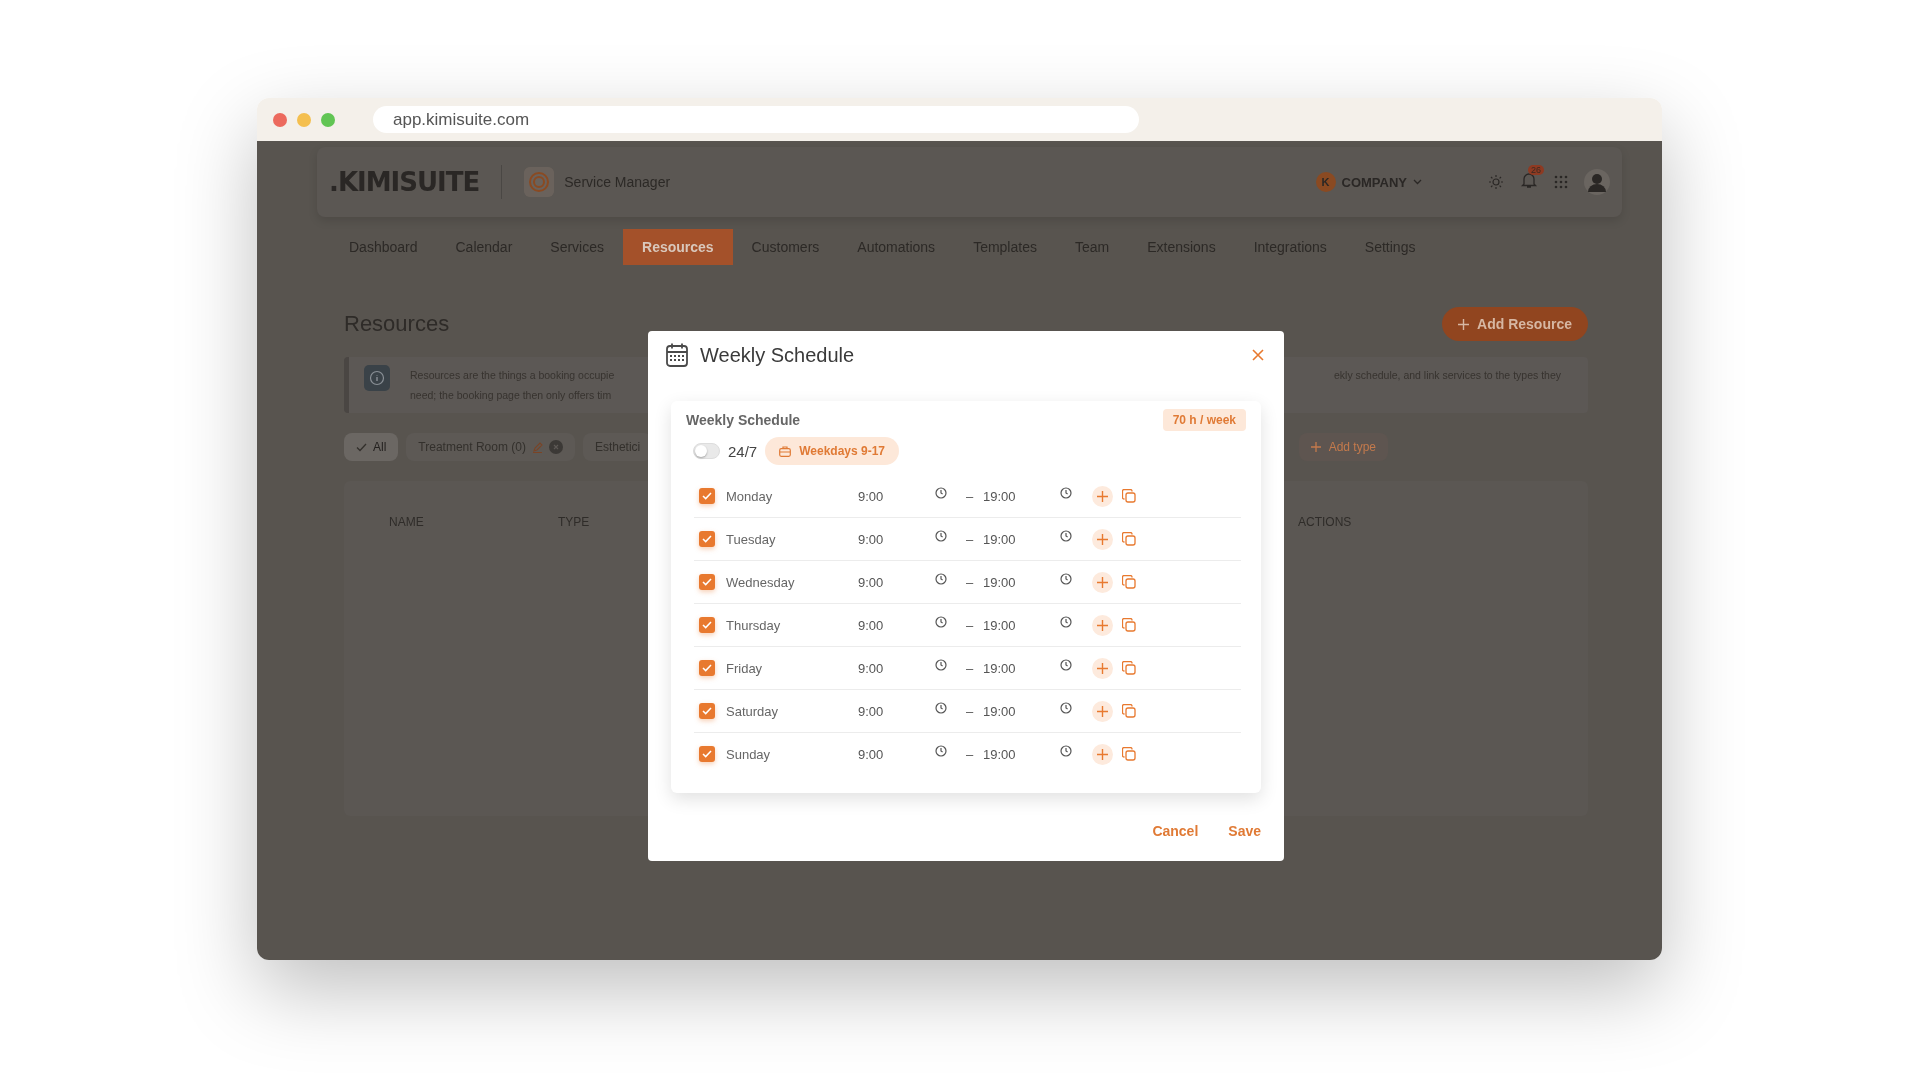 This screenshot has height=1080, width=1920. Describe the element at coordinates (1244, 831) in the screenshot. I see `dialog-button: Save` at that location.